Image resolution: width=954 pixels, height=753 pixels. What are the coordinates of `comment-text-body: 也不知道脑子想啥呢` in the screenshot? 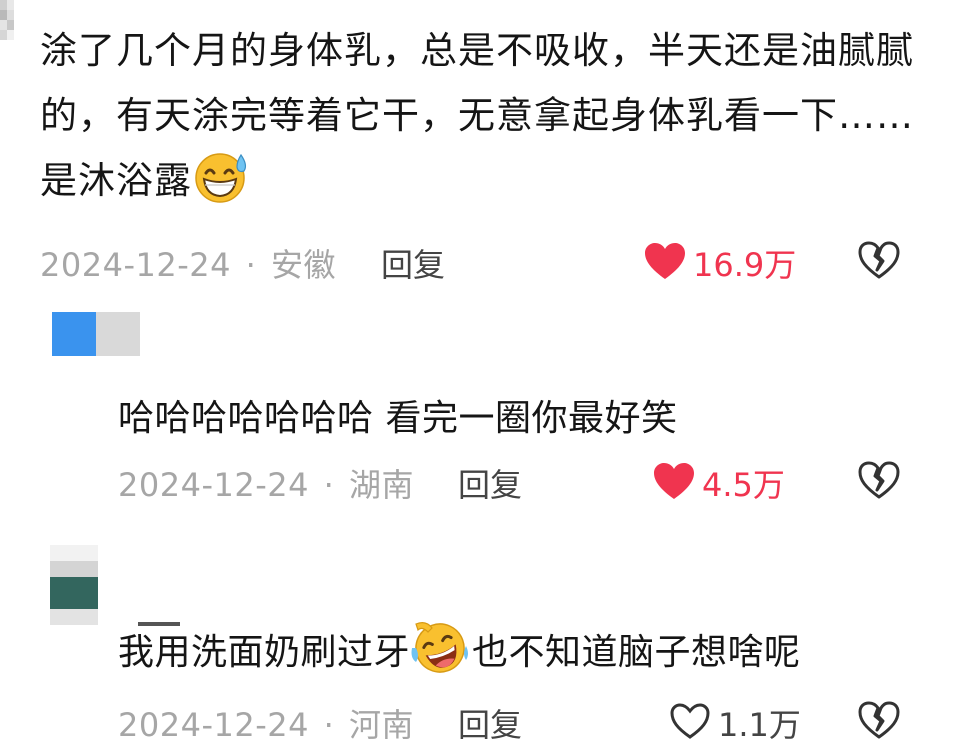 It's located at (636, 652).